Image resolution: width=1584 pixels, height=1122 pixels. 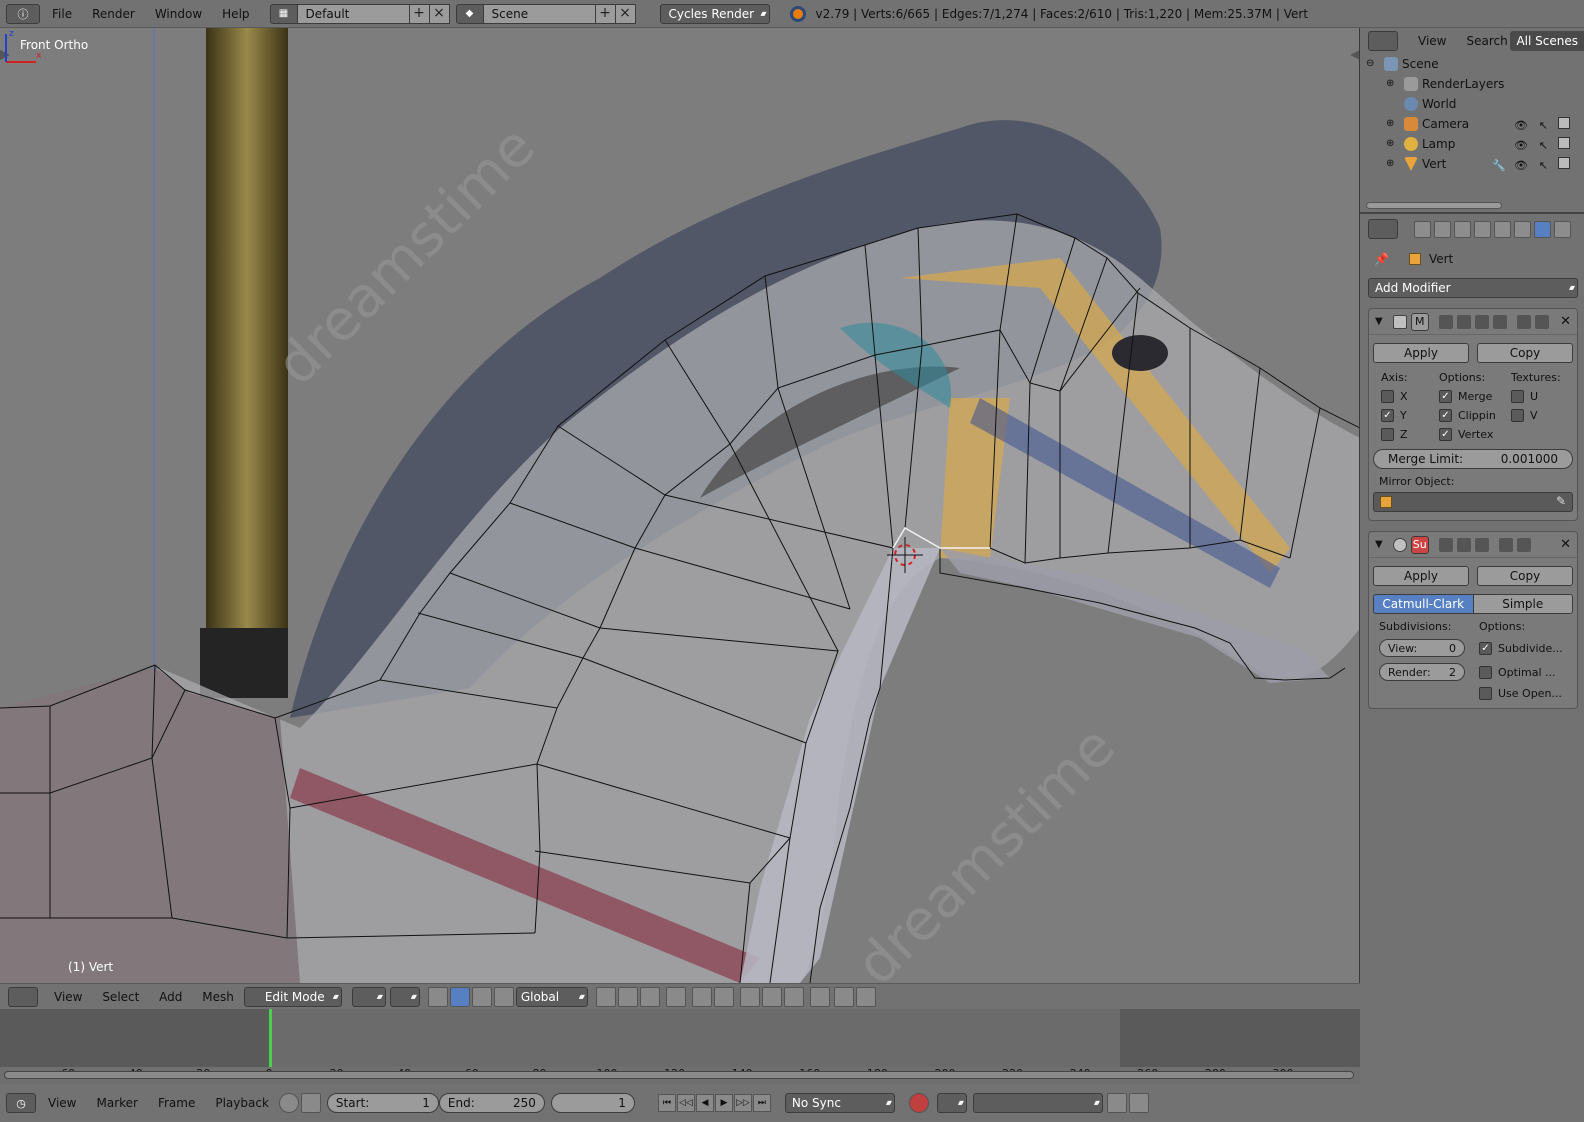 I want to click on editor-type-properties-button, so click(x=1383, y=229).